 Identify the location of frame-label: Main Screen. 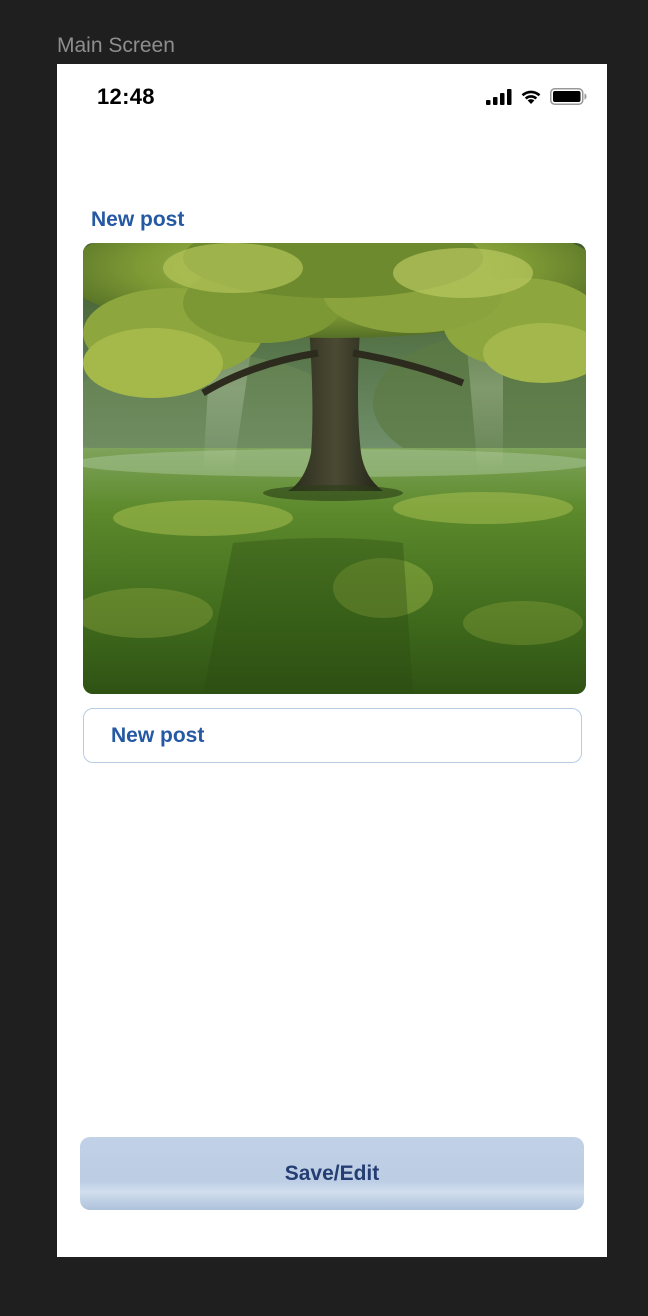
(116, 45).